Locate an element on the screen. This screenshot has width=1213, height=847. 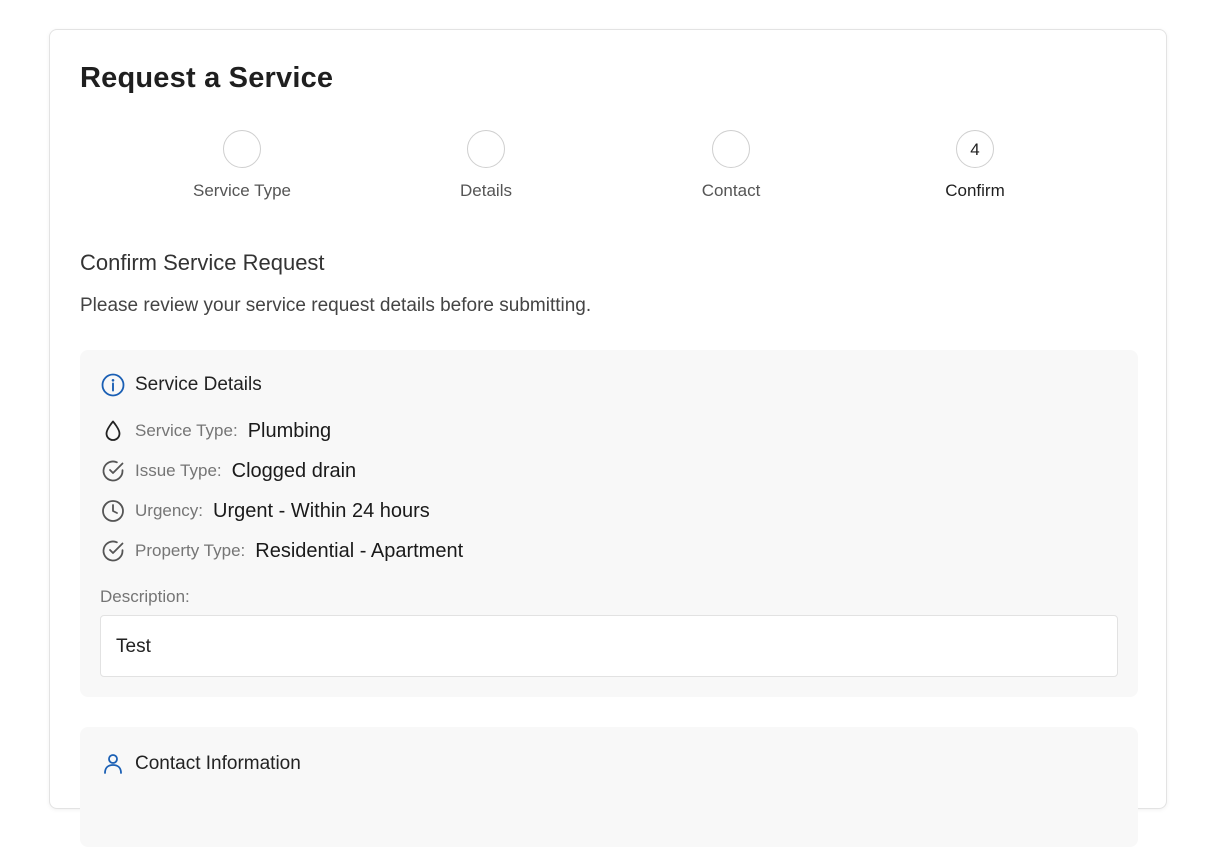
info-icon is located at coordinates (113, 385).